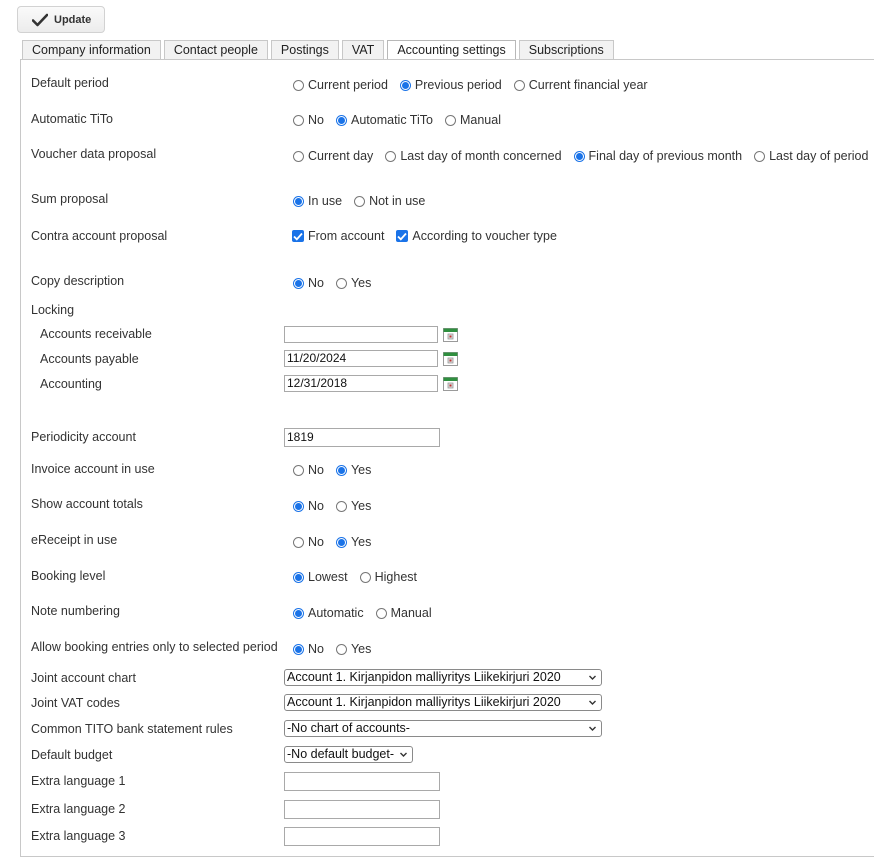 Image resolution: width=874 pixels, height=858 pixels. Describe the element at coordinates (362, 809) in the screenshot. I see `extra-language-2-input` at that location.